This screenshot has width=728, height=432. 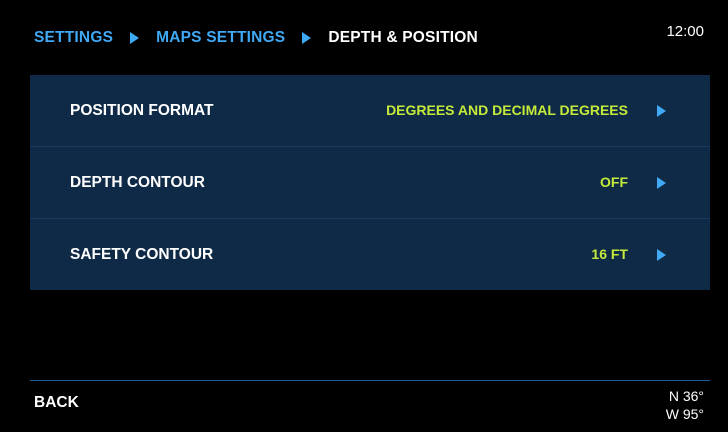 What do you see at coordinates (142, 254) in the screenshot?
I see `setting-label: SAFETY CONTOUR` at bounding box center [142, 254].